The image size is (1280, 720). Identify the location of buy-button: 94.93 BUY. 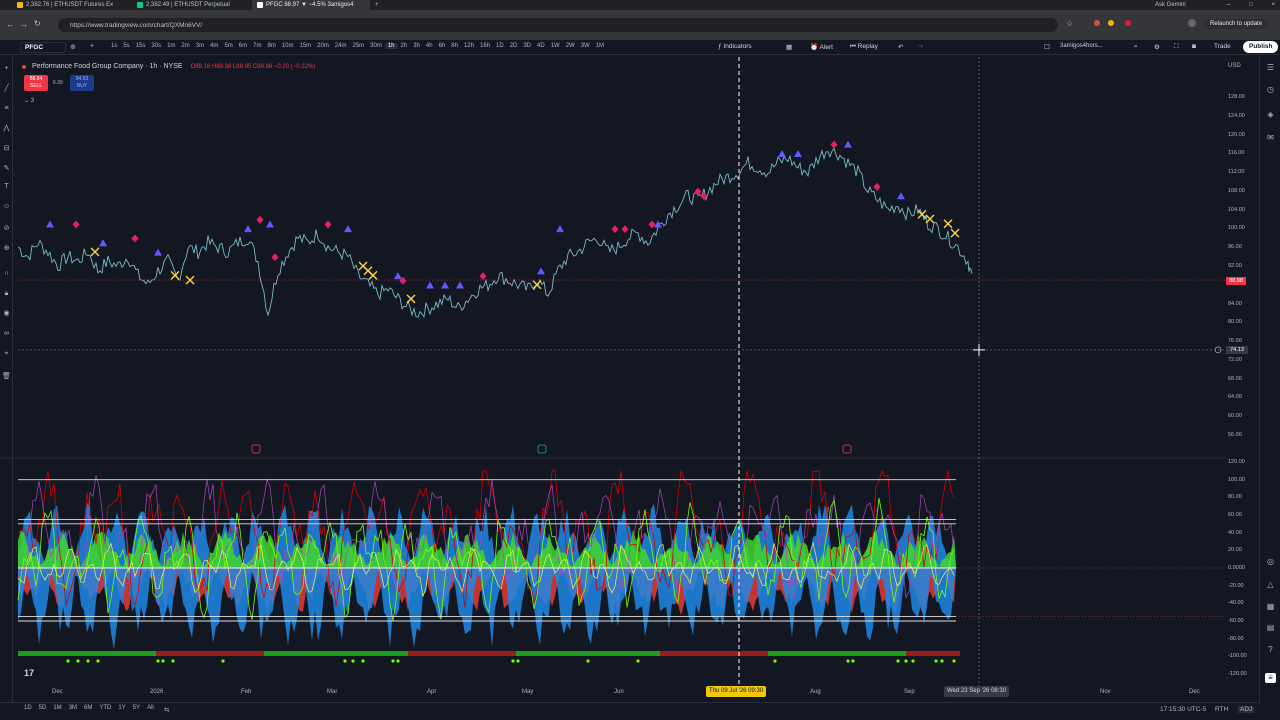
(82, 83).